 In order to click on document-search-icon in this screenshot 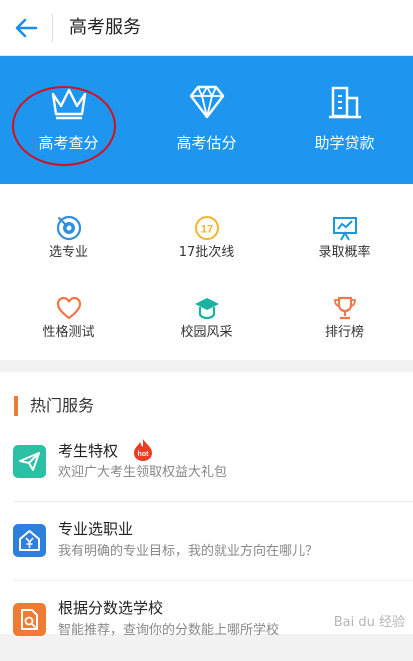, I will do `click(29, 619)`.